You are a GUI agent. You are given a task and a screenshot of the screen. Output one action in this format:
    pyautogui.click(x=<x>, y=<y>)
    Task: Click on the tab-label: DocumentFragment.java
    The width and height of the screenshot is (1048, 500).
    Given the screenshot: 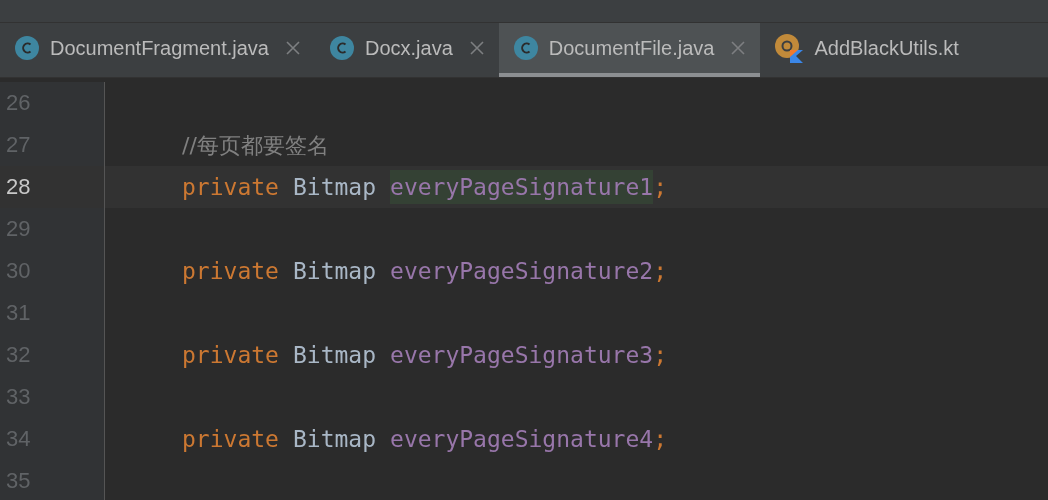 What is the action you would take?
    pyautogui.click(x=159, y=48)
    